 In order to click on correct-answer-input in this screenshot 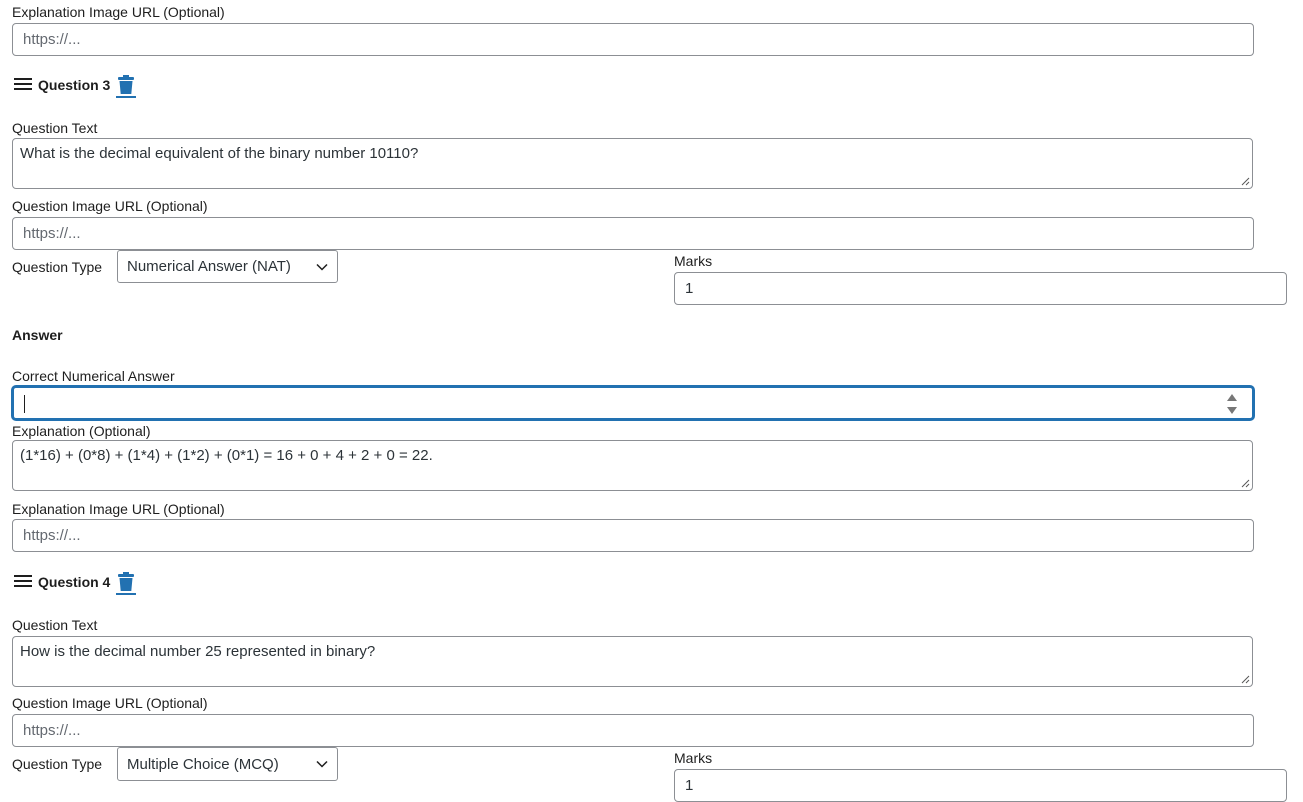, I will do `click(633, 403)`.